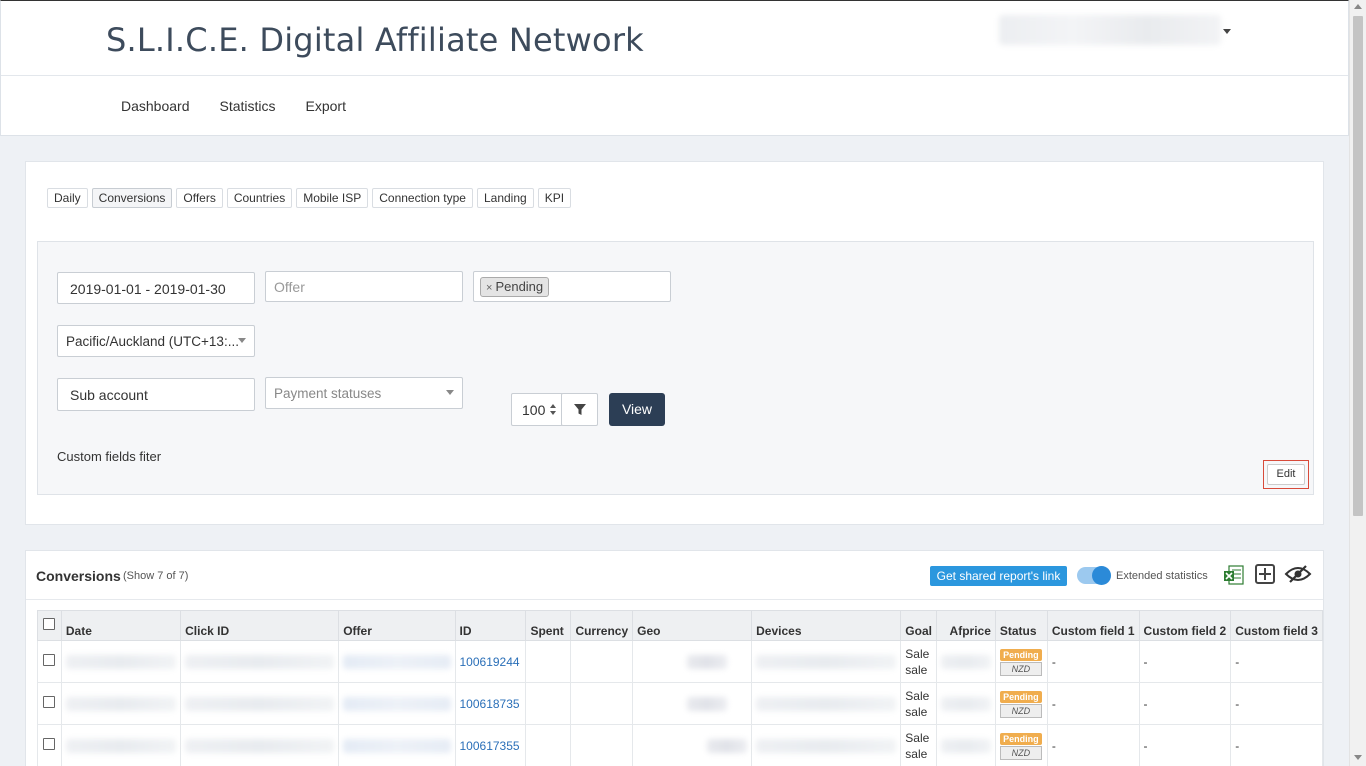  What do you see at coordinates (260, 661) in the screenshot?
I see `click-id-cell-blurred` at bounding box center [260, 661].